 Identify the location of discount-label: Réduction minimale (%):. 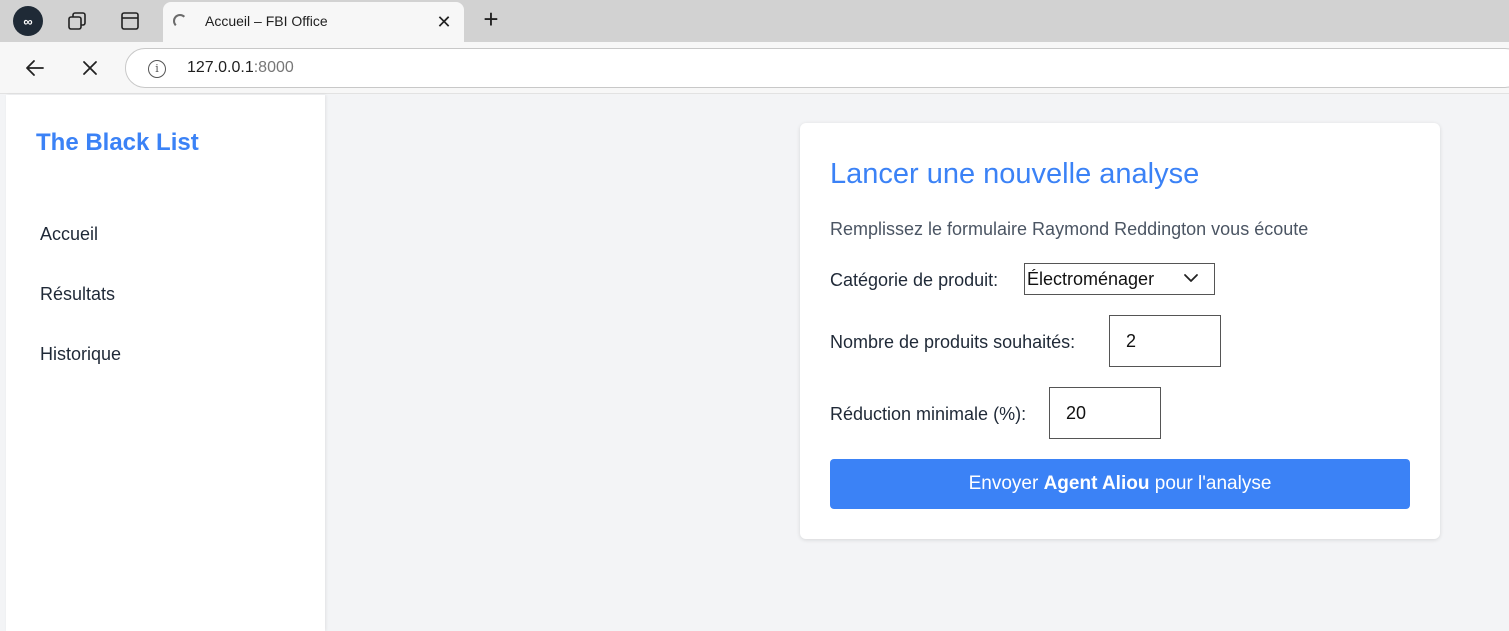
(928, 414).